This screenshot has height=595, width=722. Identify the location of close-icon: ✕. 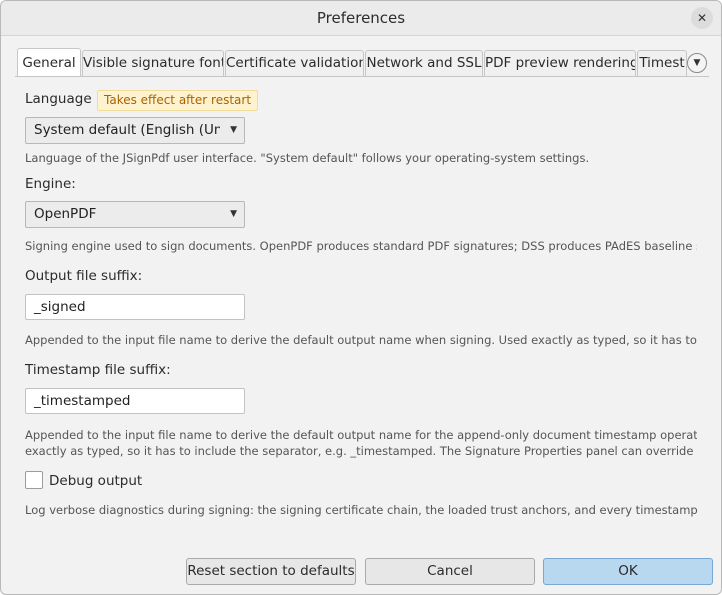
(702, 18).